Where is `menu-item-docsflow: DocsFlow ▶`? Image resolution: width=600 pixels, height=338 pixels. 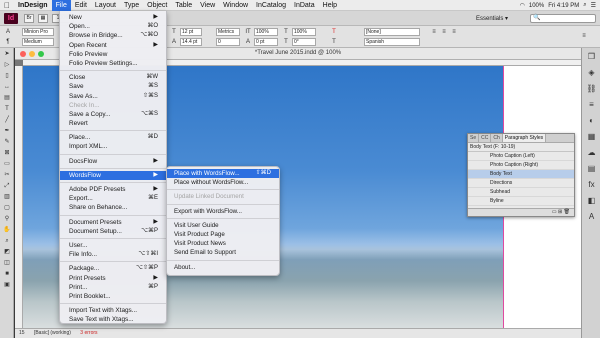
menu-item-docsflow: DocsFlow ▶ is located at coordinates (113, 161).